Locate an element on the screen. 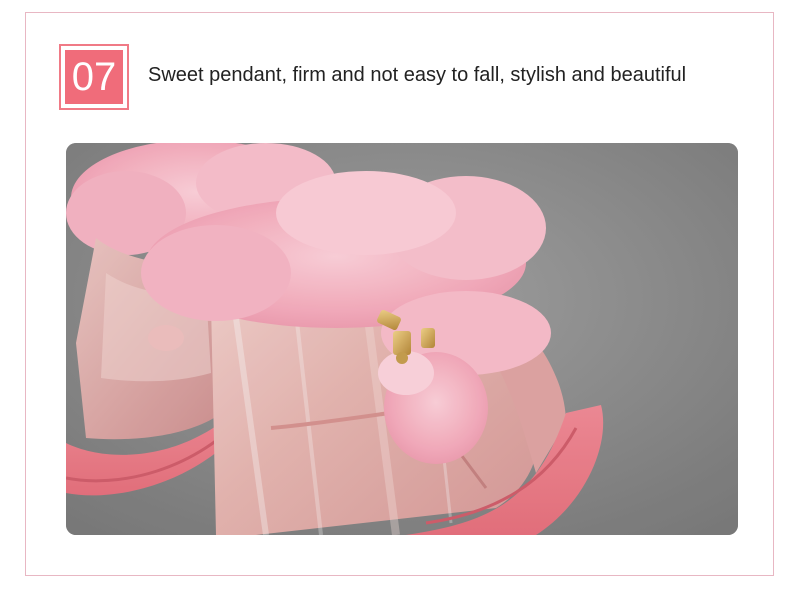 The image size is (800, 610). step-number: 07 is located at coordinates (94, 77).